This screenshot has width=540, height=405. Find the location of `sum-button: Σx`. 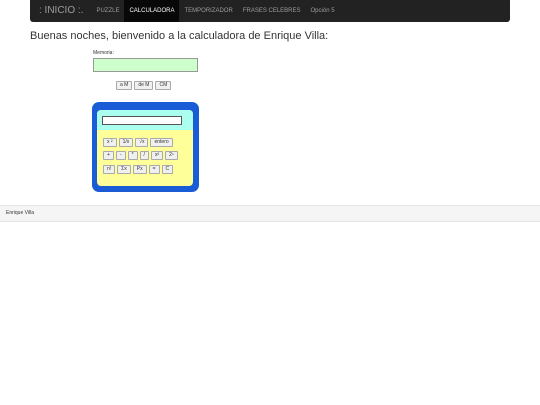

sum-button: Σx is located at coordinates (124, 169).